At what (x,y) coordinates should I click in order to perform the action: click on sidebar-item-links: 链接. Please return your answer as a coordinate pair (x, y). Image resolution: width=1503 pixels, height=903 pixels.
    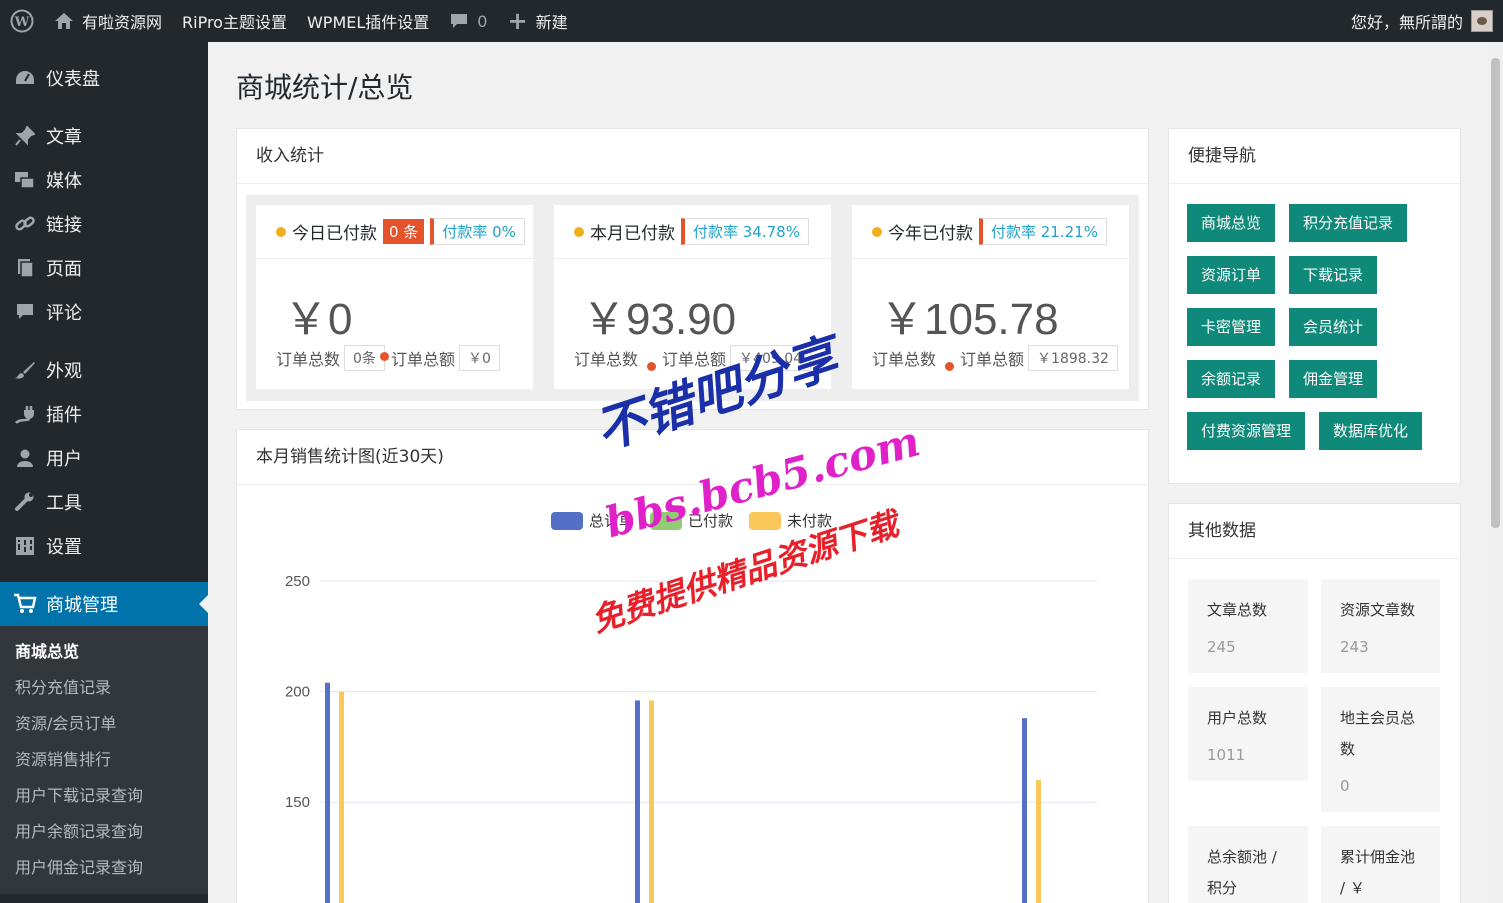
    Looking at the image, I should click on (104, 224).